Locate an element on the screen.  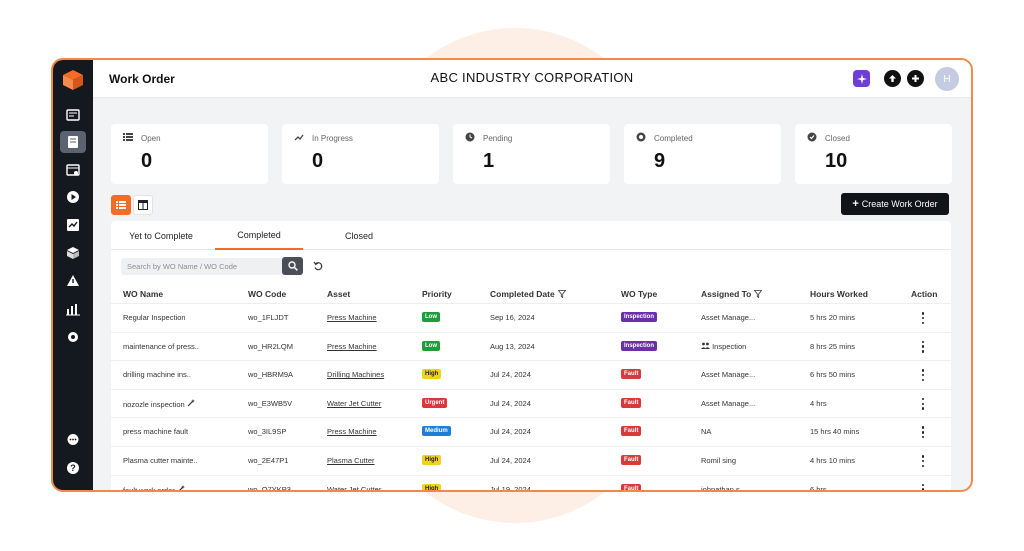
plus-icon: + is located at coordinates (855, 204).